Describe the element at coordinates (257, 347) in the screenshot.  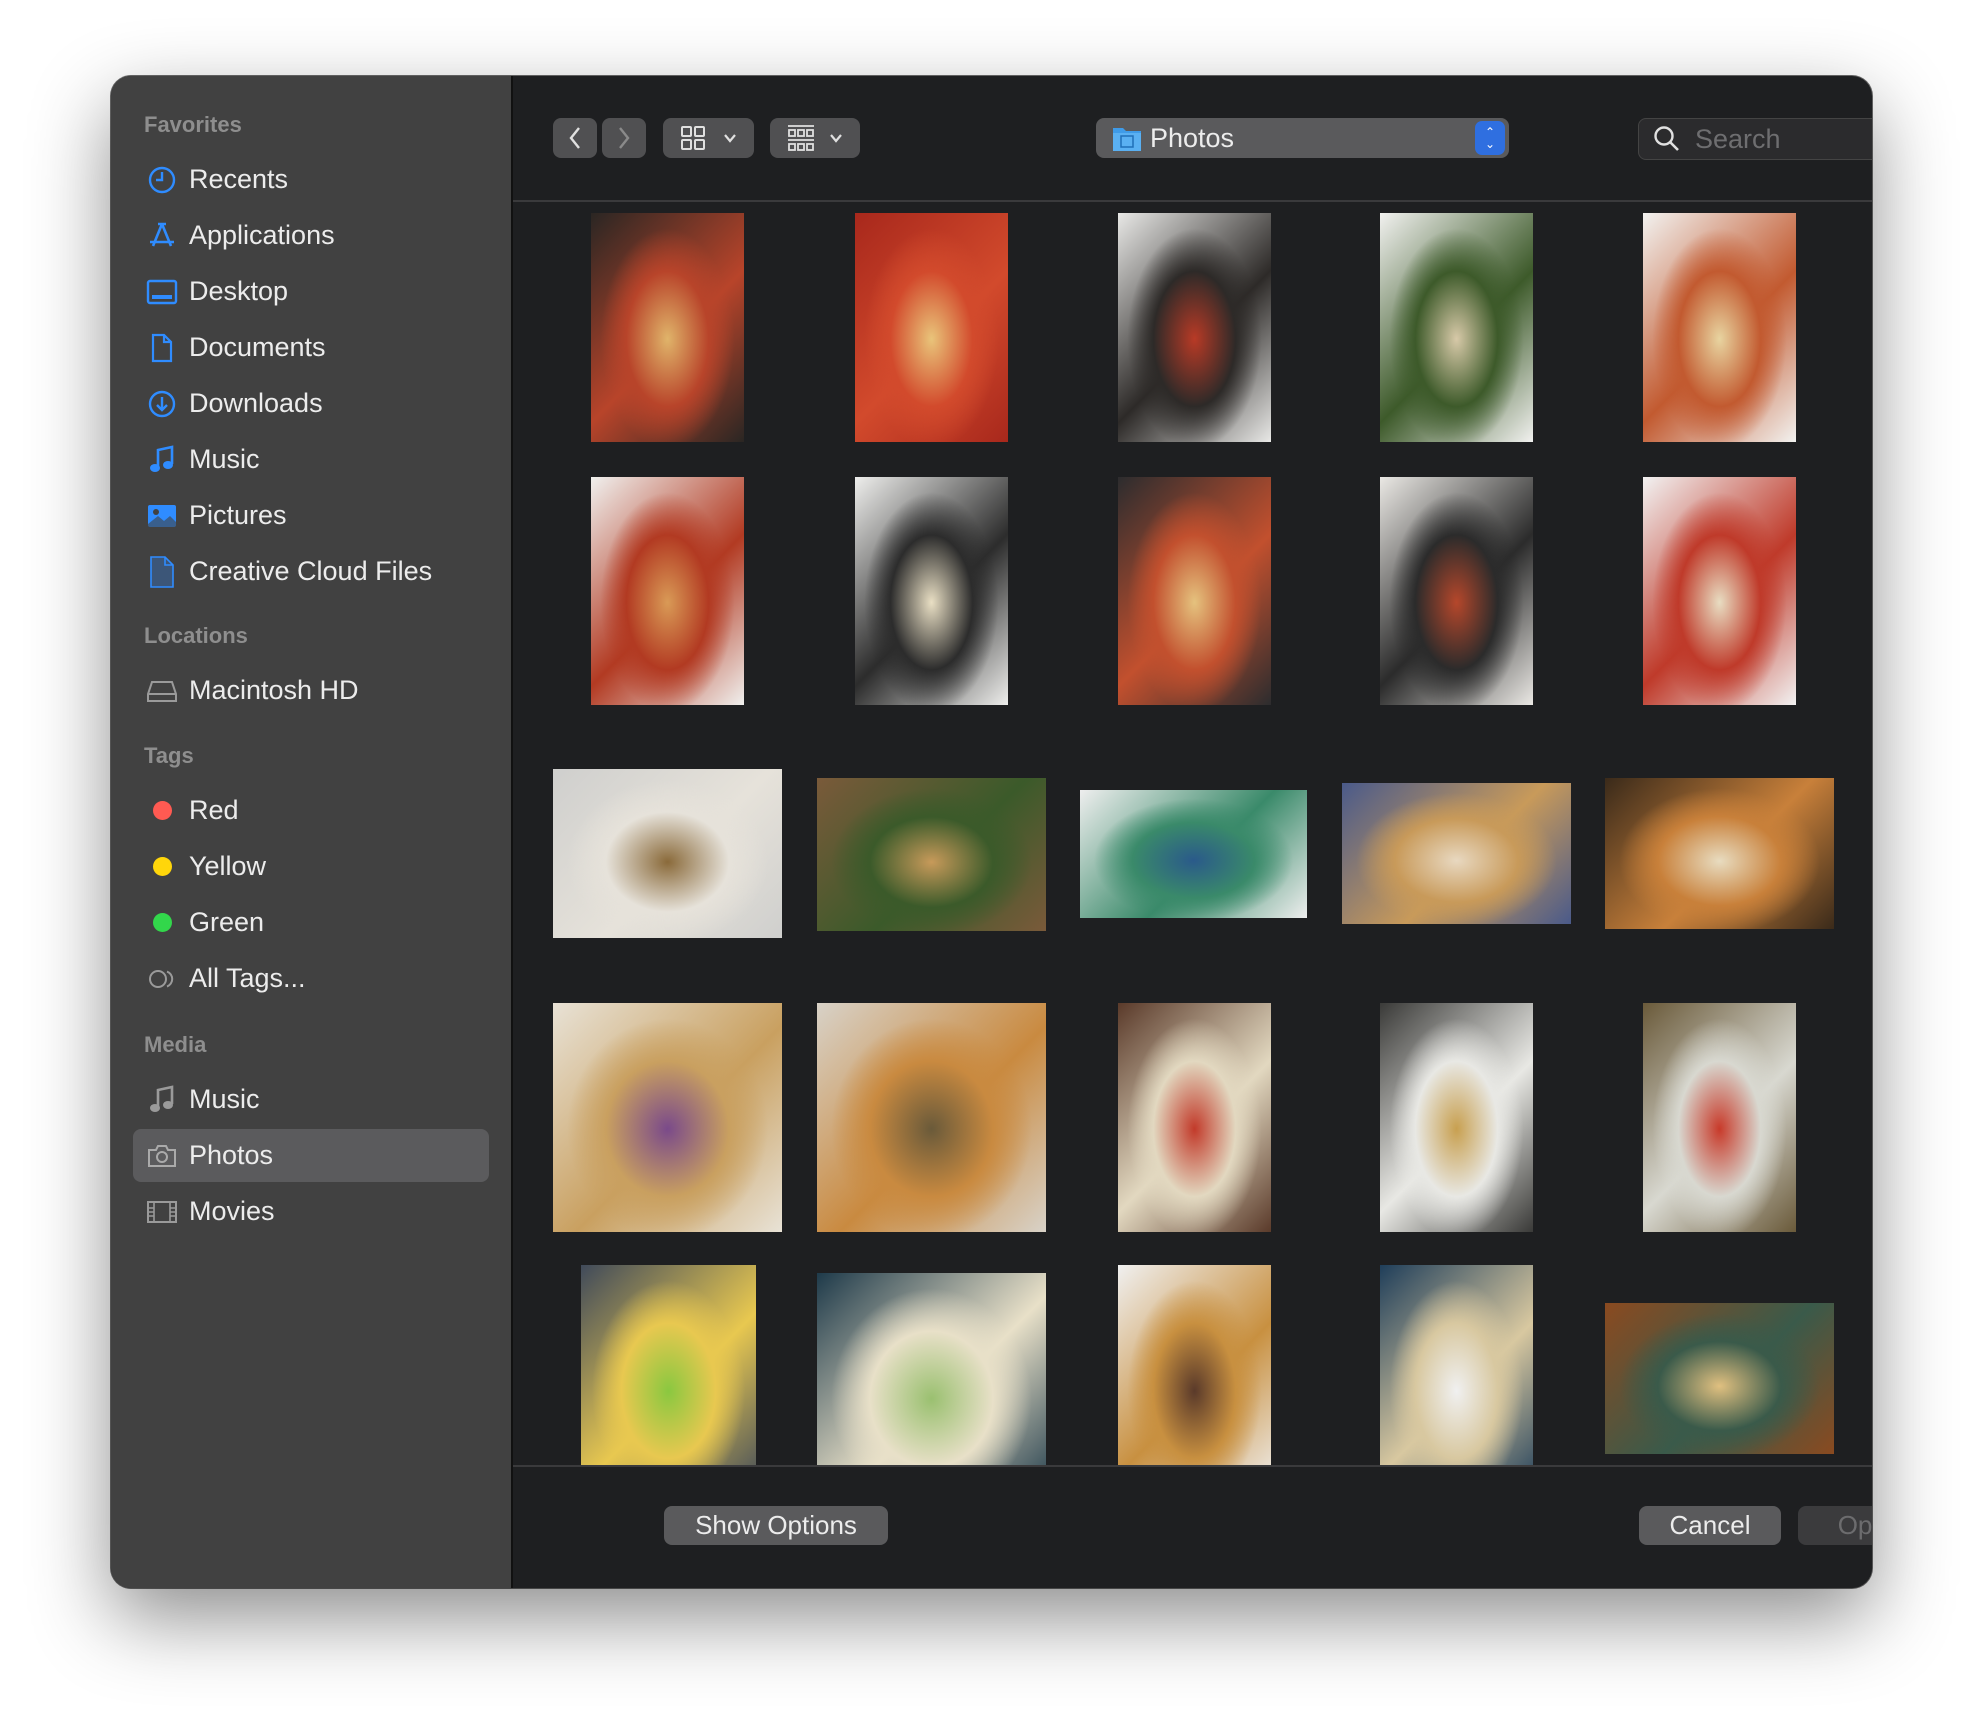
I see `sidebar-item-label: Documents` at that location.